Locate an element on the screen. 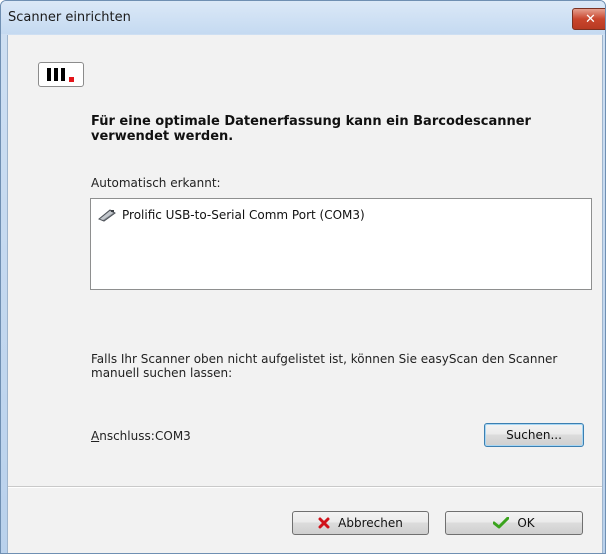 The image size is (606, 554). list-item: Prolific USB-to-Serial Comm Port (COM3) is located at coordinates (231, 214).